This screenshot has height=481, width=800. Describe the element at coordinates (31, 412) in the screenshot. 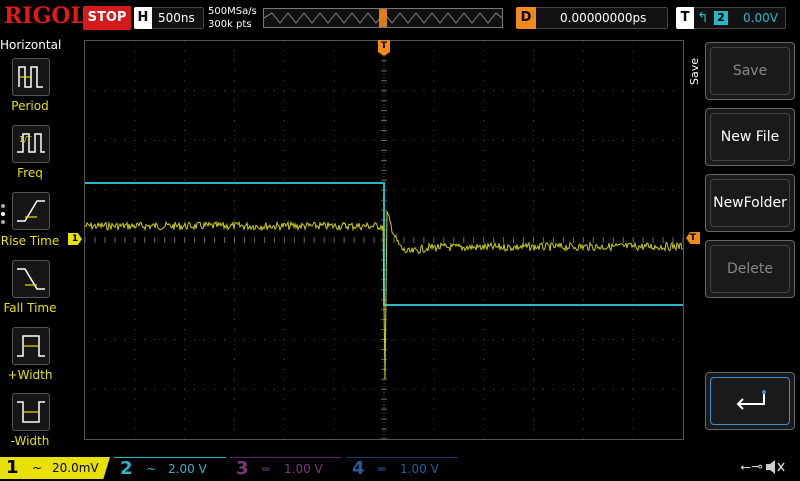

I see `negative-width-measure-button` at that location.